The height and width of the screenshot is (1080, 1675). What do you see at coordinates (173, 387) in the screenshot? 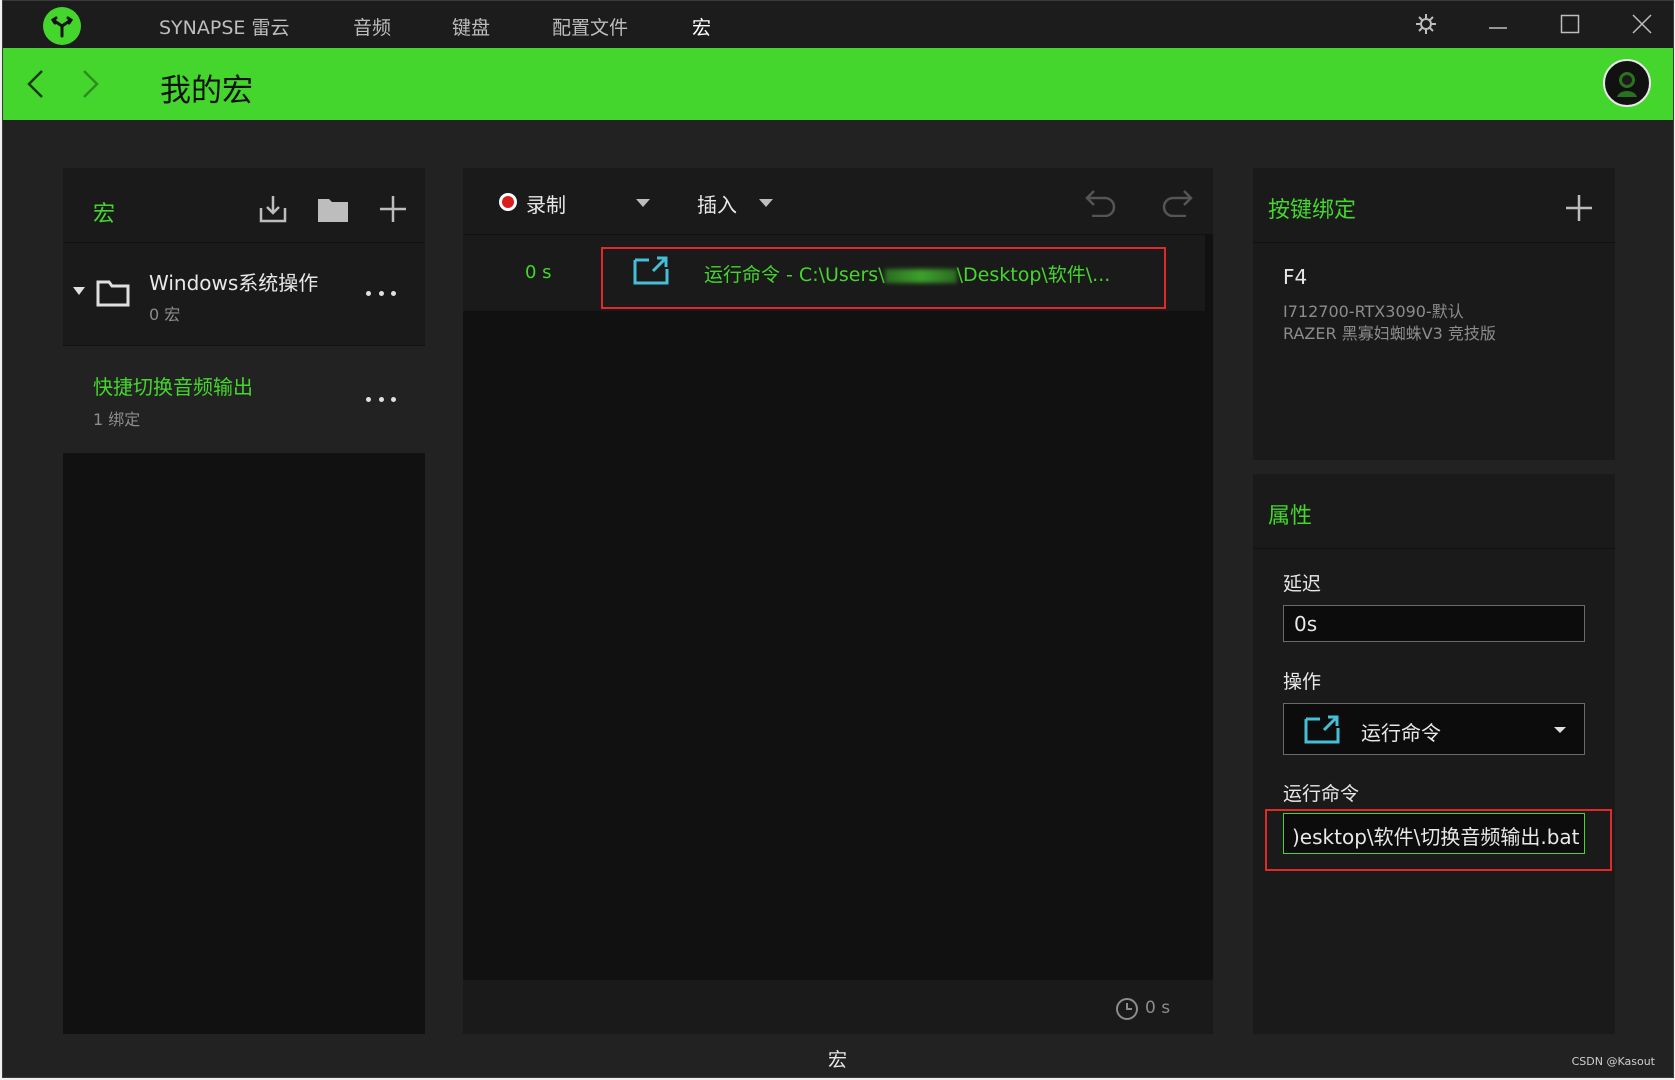
I see `macro-name: 快捷切换音频输出` at bounding box center [173, 387].